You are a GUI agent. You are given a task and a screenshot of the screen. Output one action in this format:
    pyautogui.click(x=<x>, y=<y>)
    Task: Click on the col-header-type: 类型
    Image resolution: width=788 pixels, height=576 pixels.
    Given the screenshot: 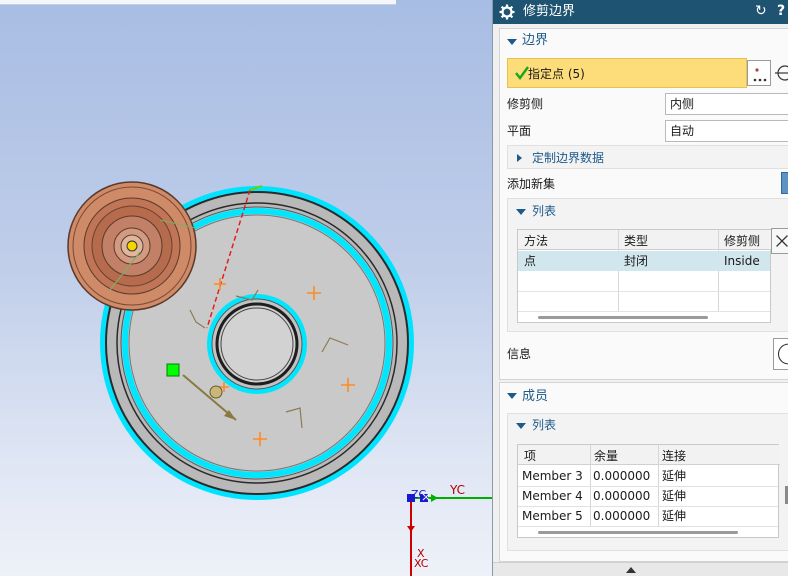 What is the action you would take?
    pyautogui.click(x=636, y=241)
    